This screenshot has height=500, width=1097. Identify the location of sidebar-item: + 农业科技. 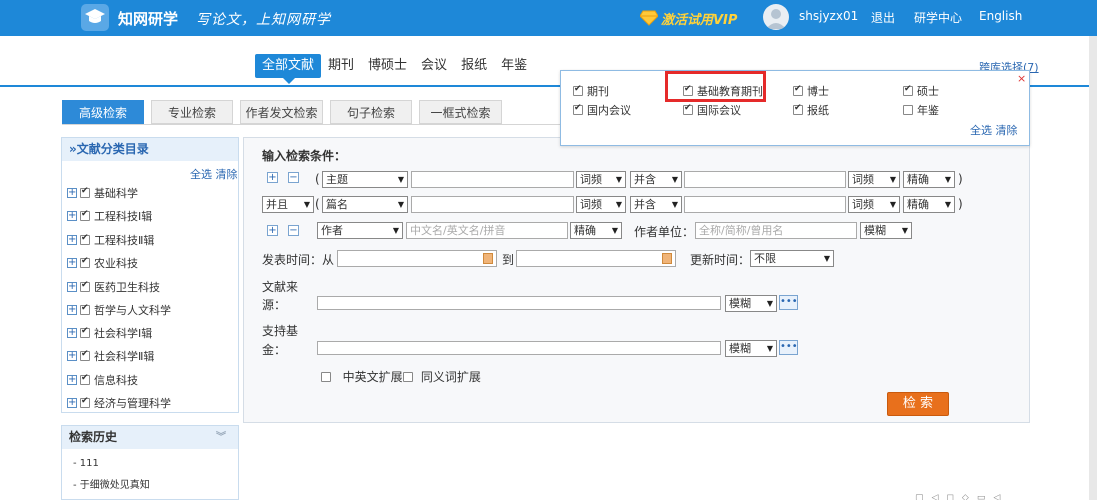
(102, 263).